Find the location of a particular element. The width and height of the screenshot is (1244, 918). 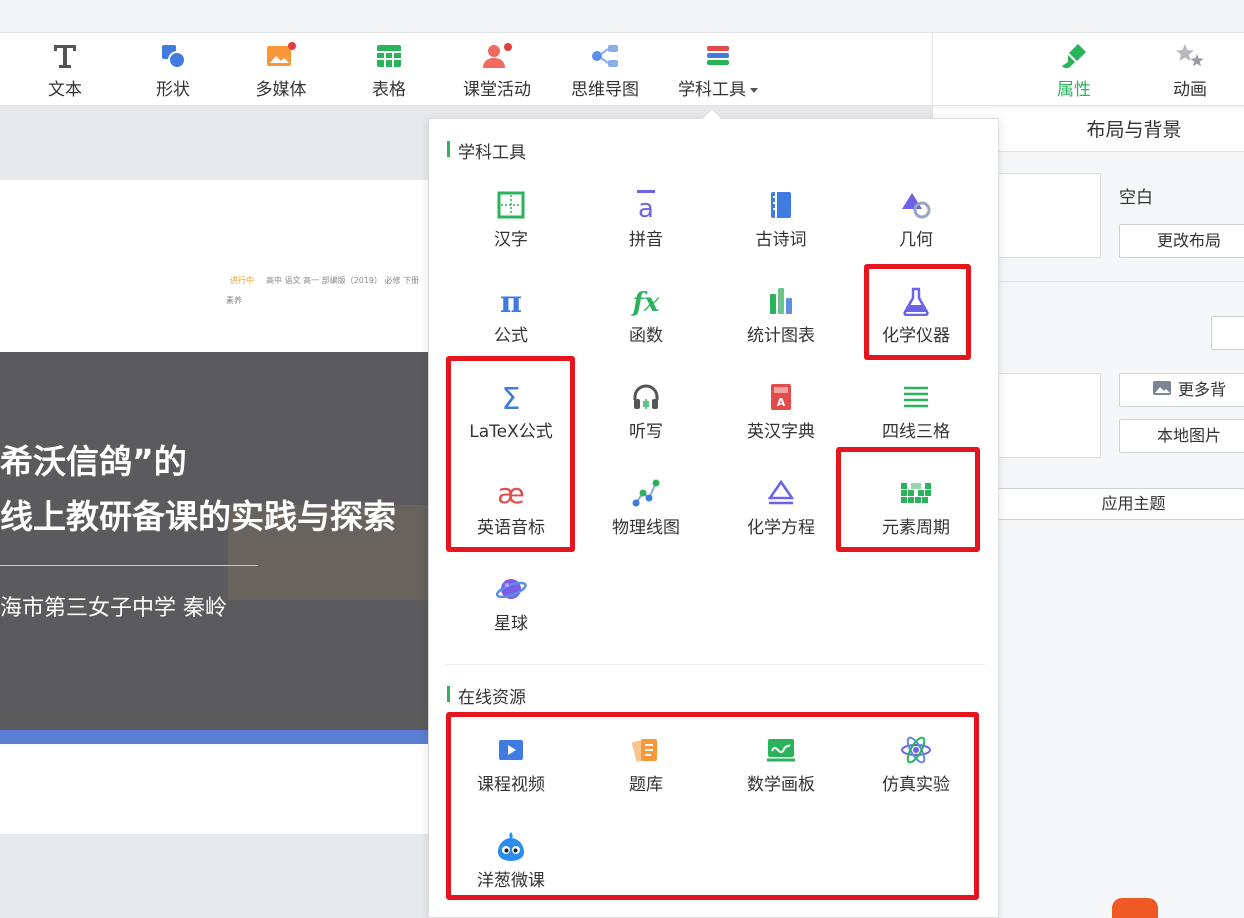

onion-mascot-icon is located at coordinates (511, 846).